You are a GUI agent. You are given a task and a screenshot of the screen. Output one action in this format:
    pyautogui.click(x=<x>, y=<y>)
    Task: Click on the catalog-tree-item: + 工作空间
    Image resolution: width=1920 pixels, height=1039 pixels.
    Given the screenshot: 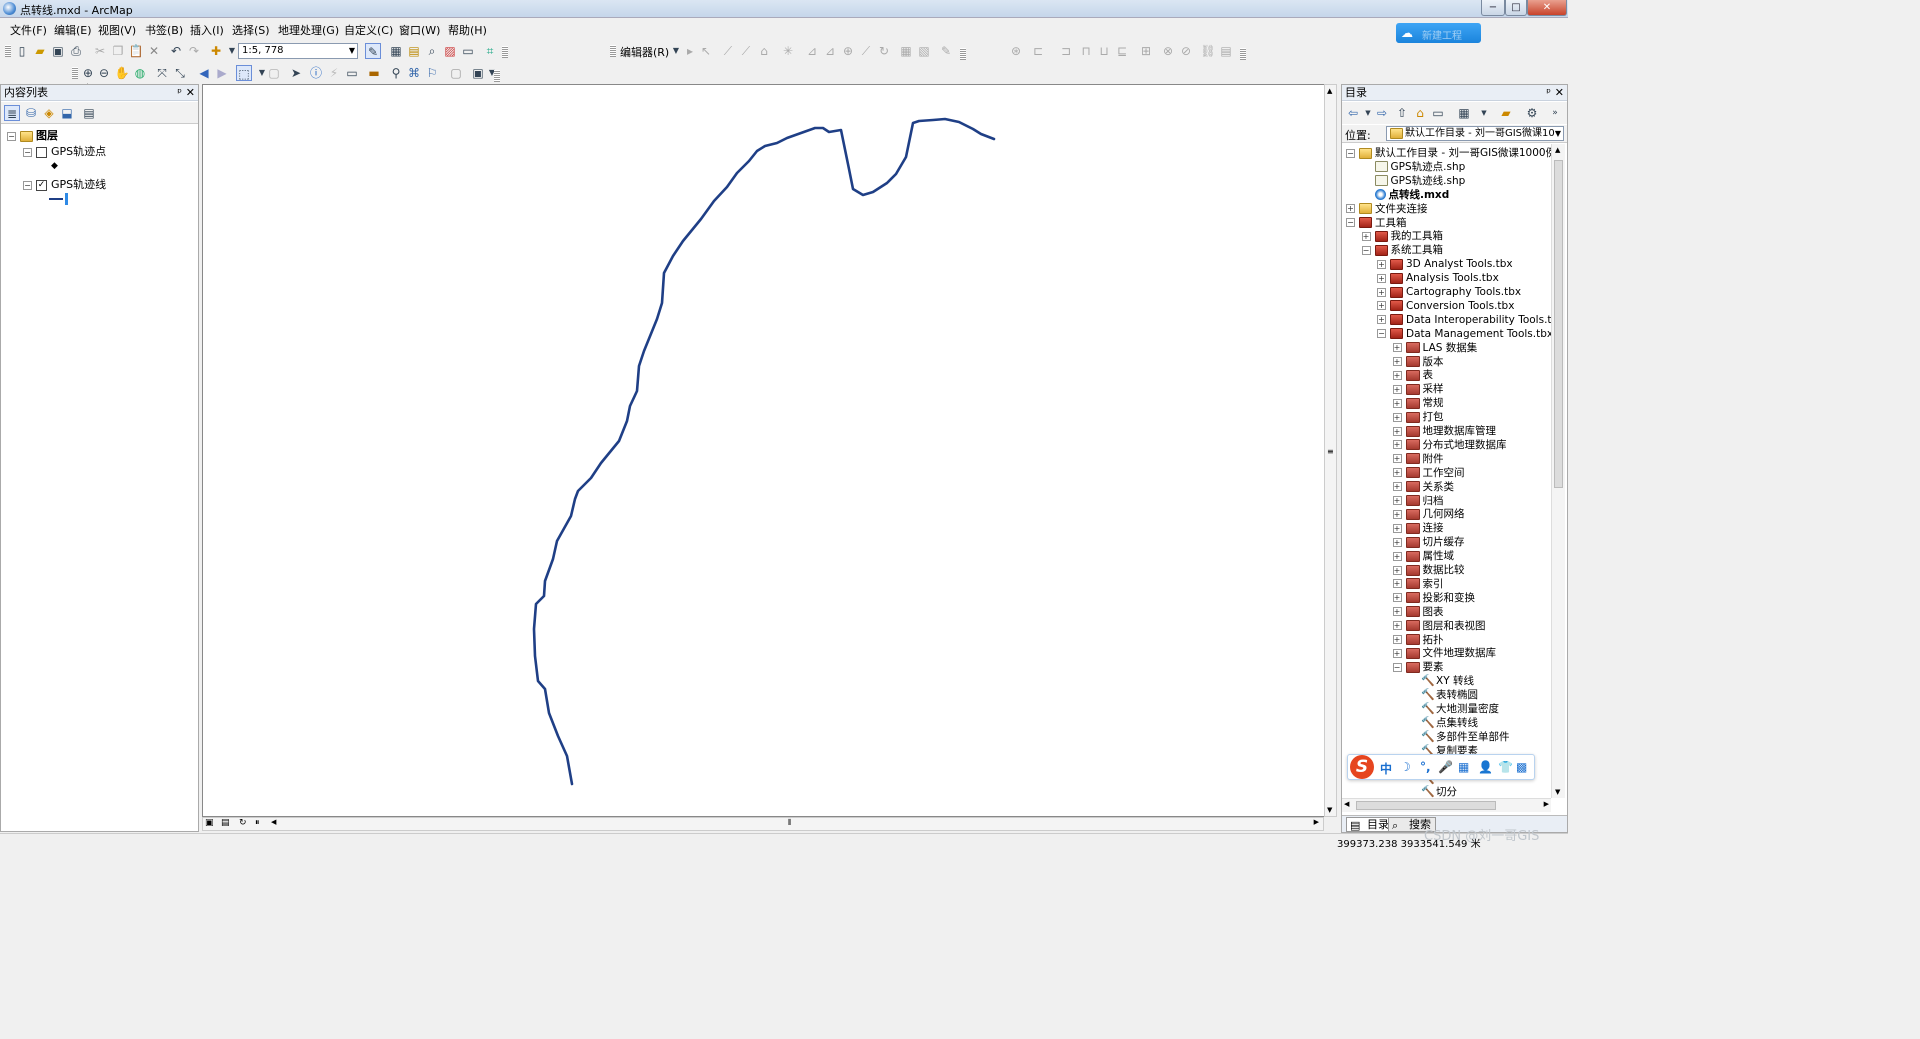 What is the action you would take?
    pyautogui.click(x=1428, y=473)
    